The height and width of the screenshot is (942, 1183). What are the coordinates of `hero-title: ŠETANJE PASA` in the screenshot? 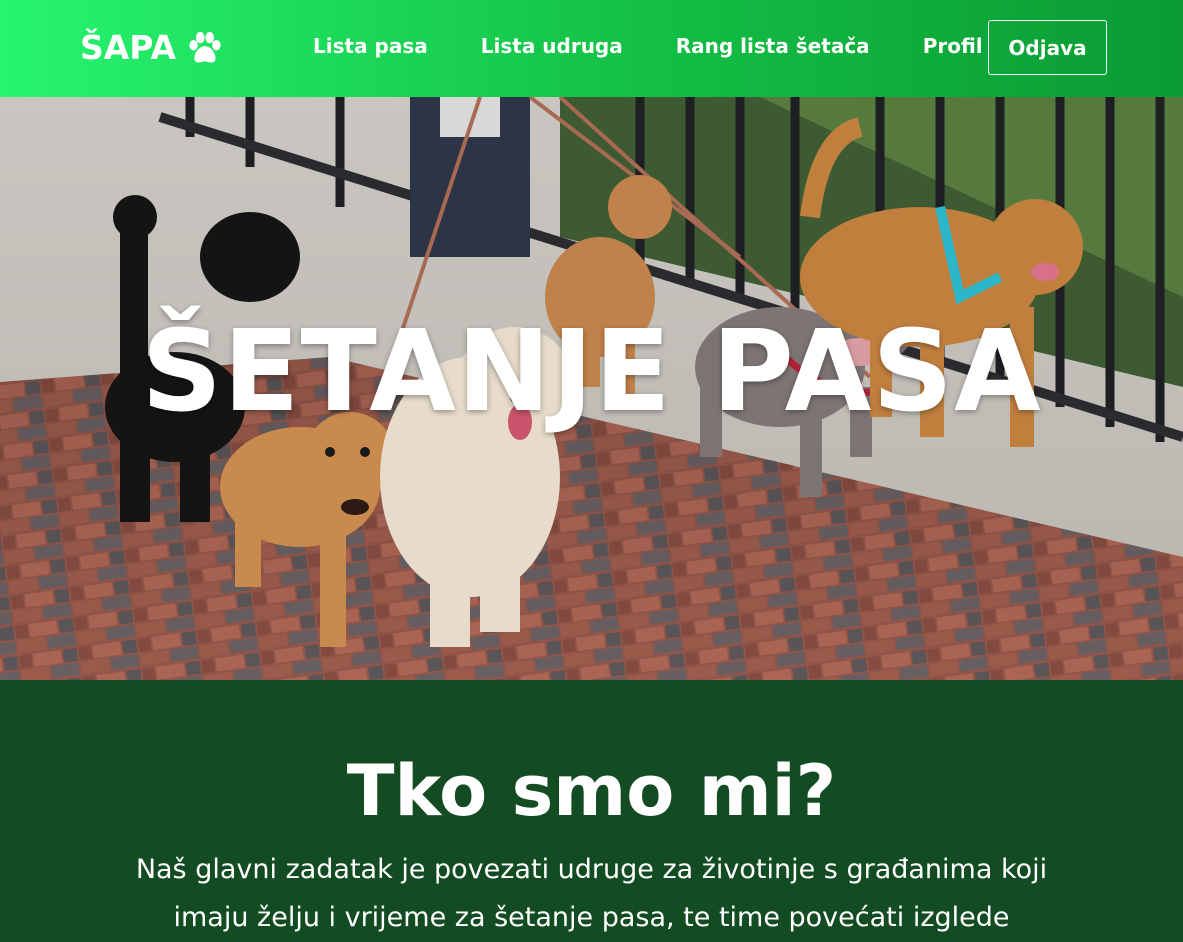 It's located at (591, 372).